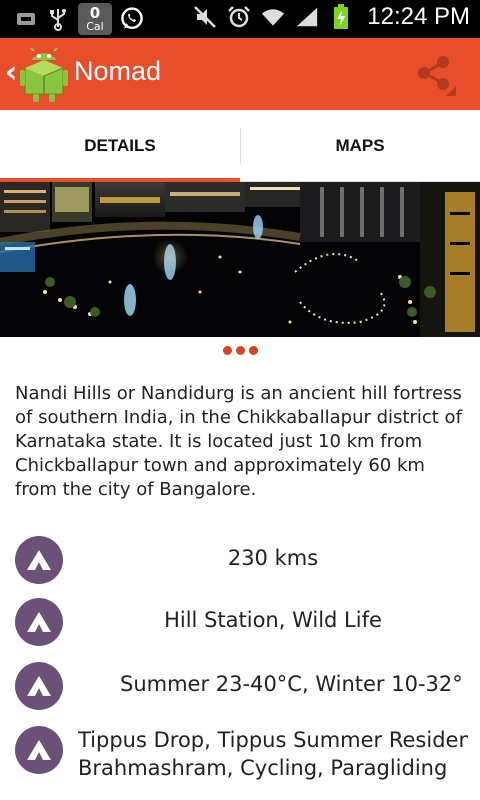  I want to click on info-row-category: Hill Station, Wild Life, so click(240, 622).